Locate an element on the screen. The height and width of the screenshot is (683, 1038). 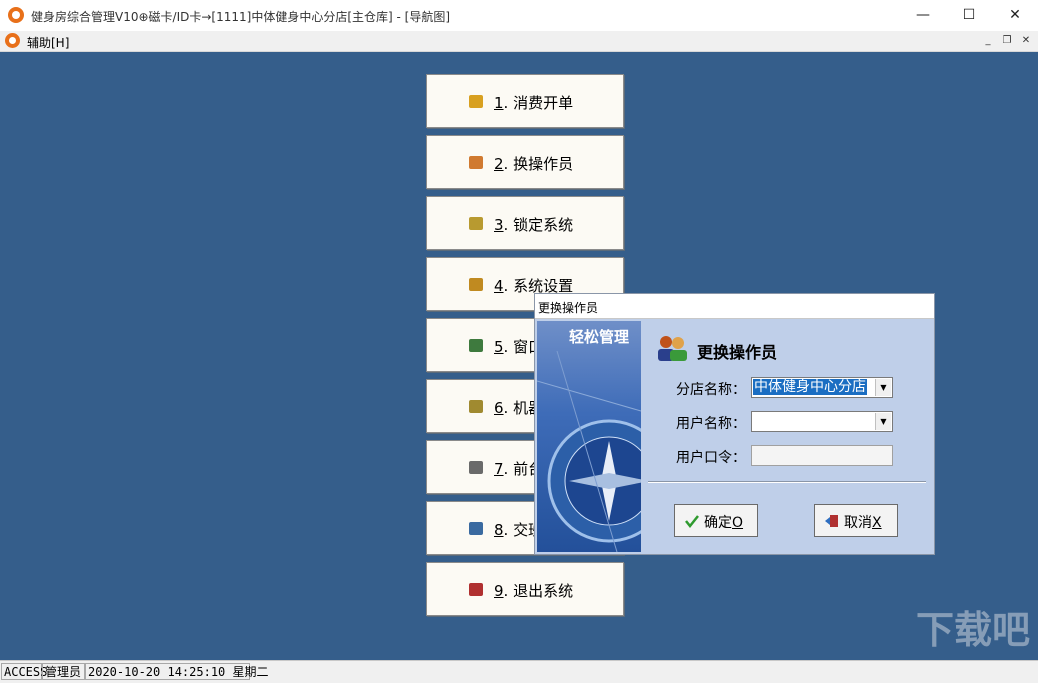
printer-icon is located at coordinates (476, 467).